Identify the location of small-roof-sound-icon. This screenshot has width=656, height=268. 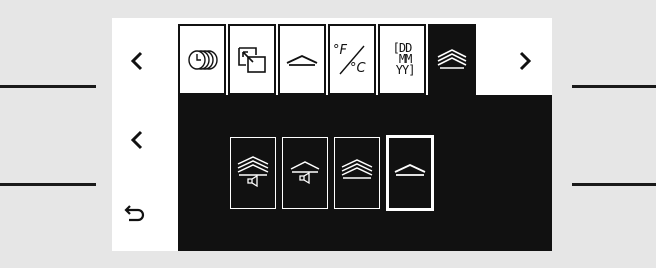
(305, 173).